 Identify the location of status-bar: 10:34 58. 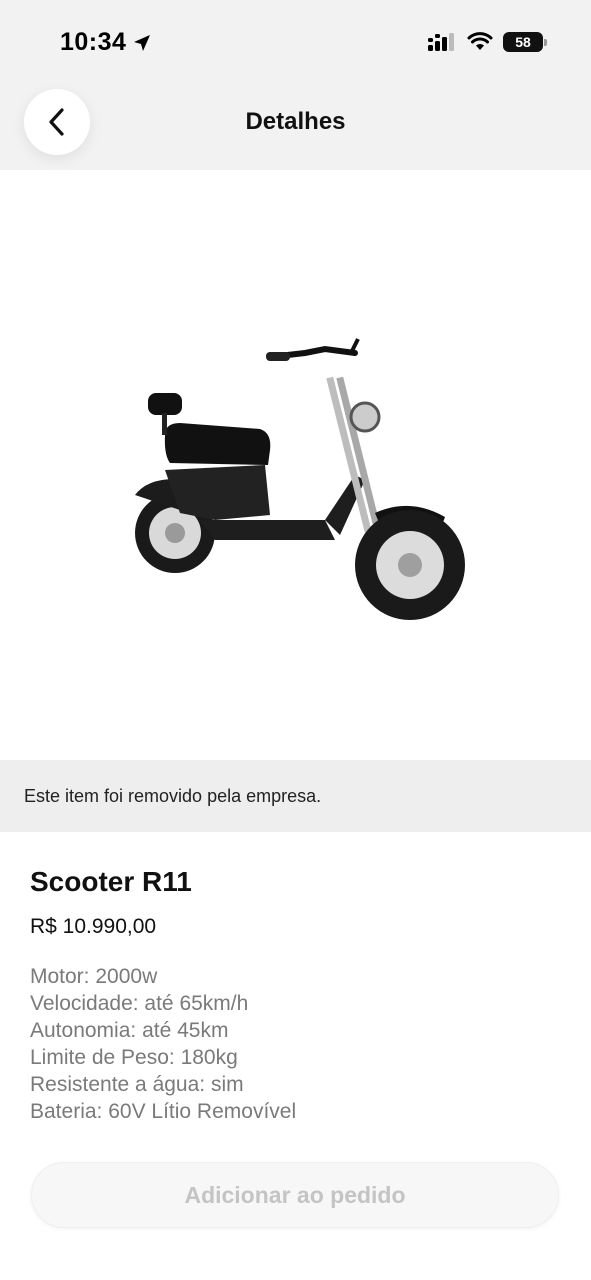
(295, 44).